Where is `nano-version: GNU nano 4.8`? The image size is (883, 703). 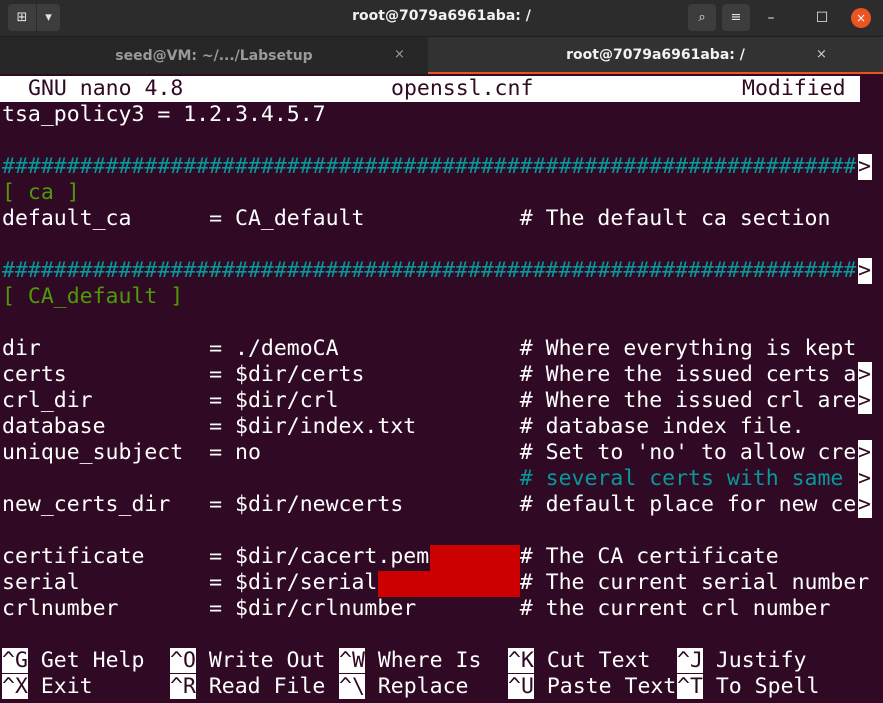 nano-version: GNU nano 4.8 is located at coordinates (106, 88).